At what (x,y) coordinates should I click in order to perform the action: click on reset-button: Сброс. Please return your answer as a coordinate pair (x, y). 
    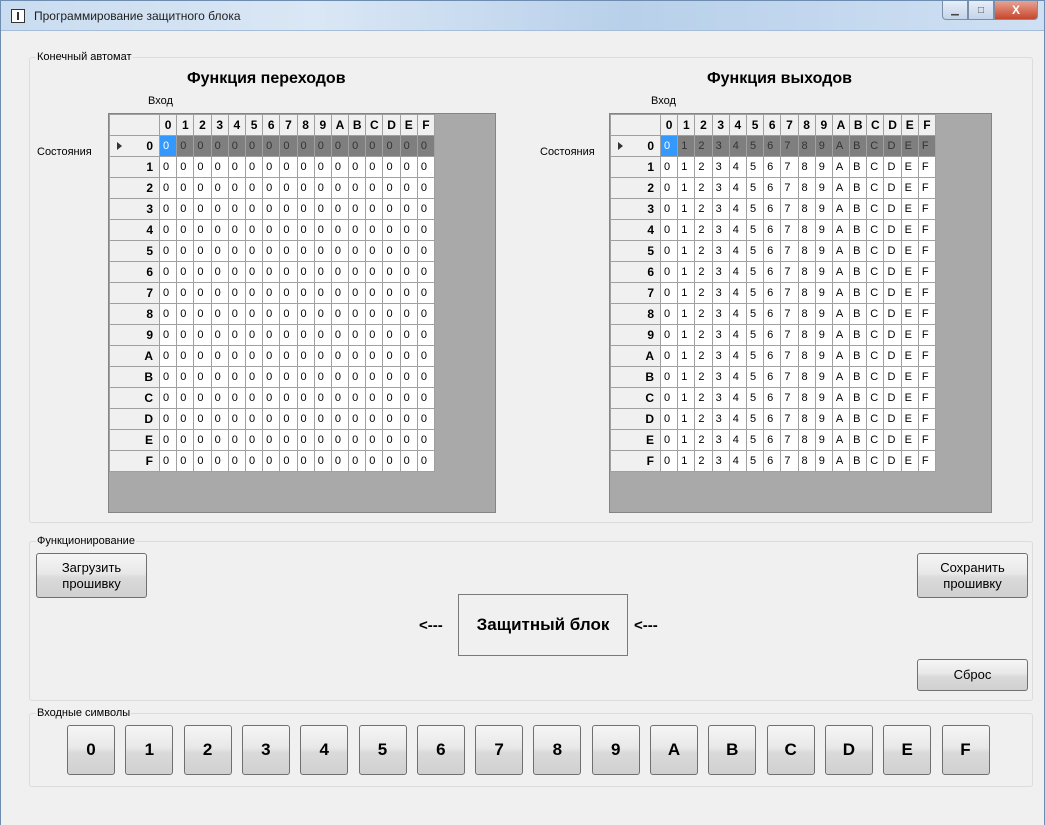
    Looking at the image, I should click on (972, 675).